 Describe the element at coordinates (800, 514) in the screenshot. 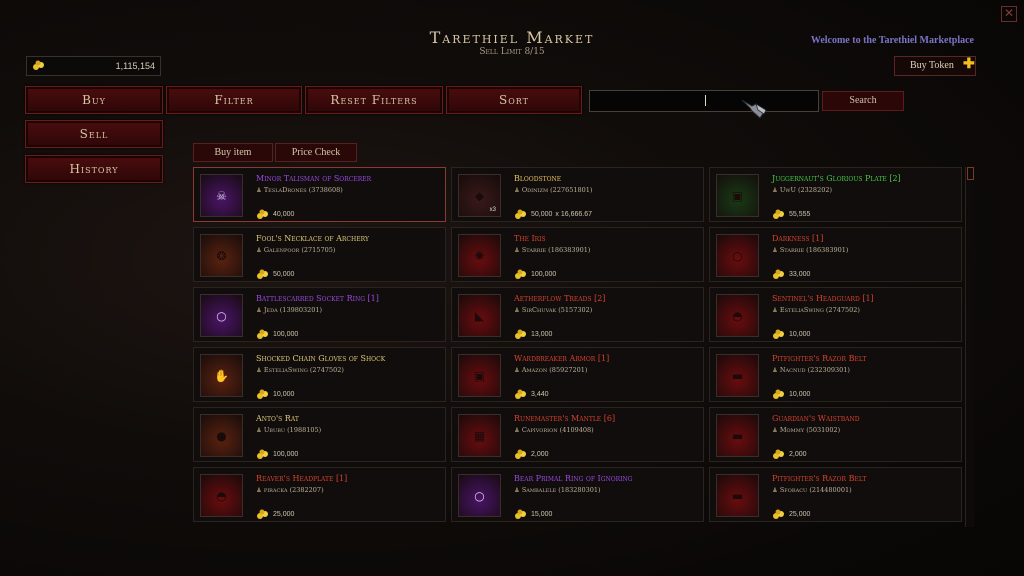

I see `price-value: 25,000` at that location.